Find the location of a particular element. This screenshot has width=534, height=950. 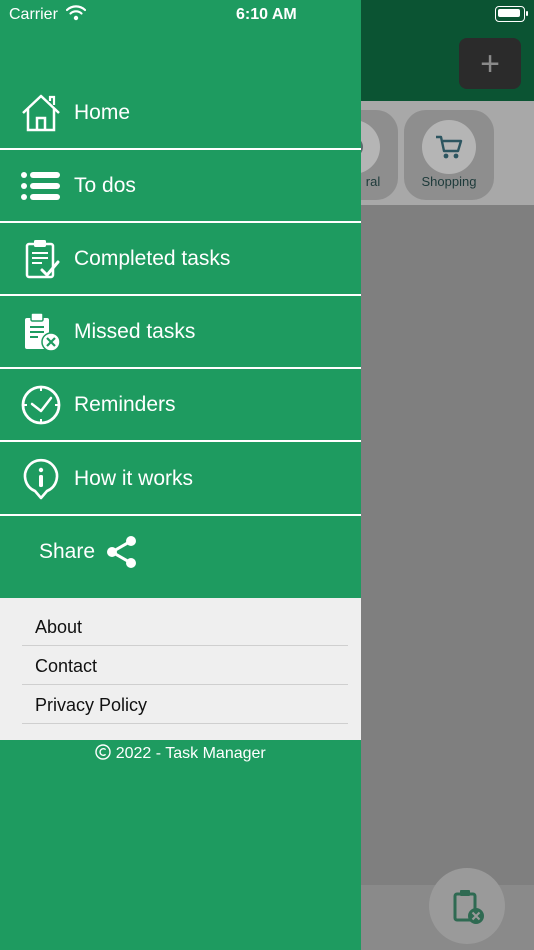

copyright-footer: 2022 - Task Manager is located at coordinates (180, 753).